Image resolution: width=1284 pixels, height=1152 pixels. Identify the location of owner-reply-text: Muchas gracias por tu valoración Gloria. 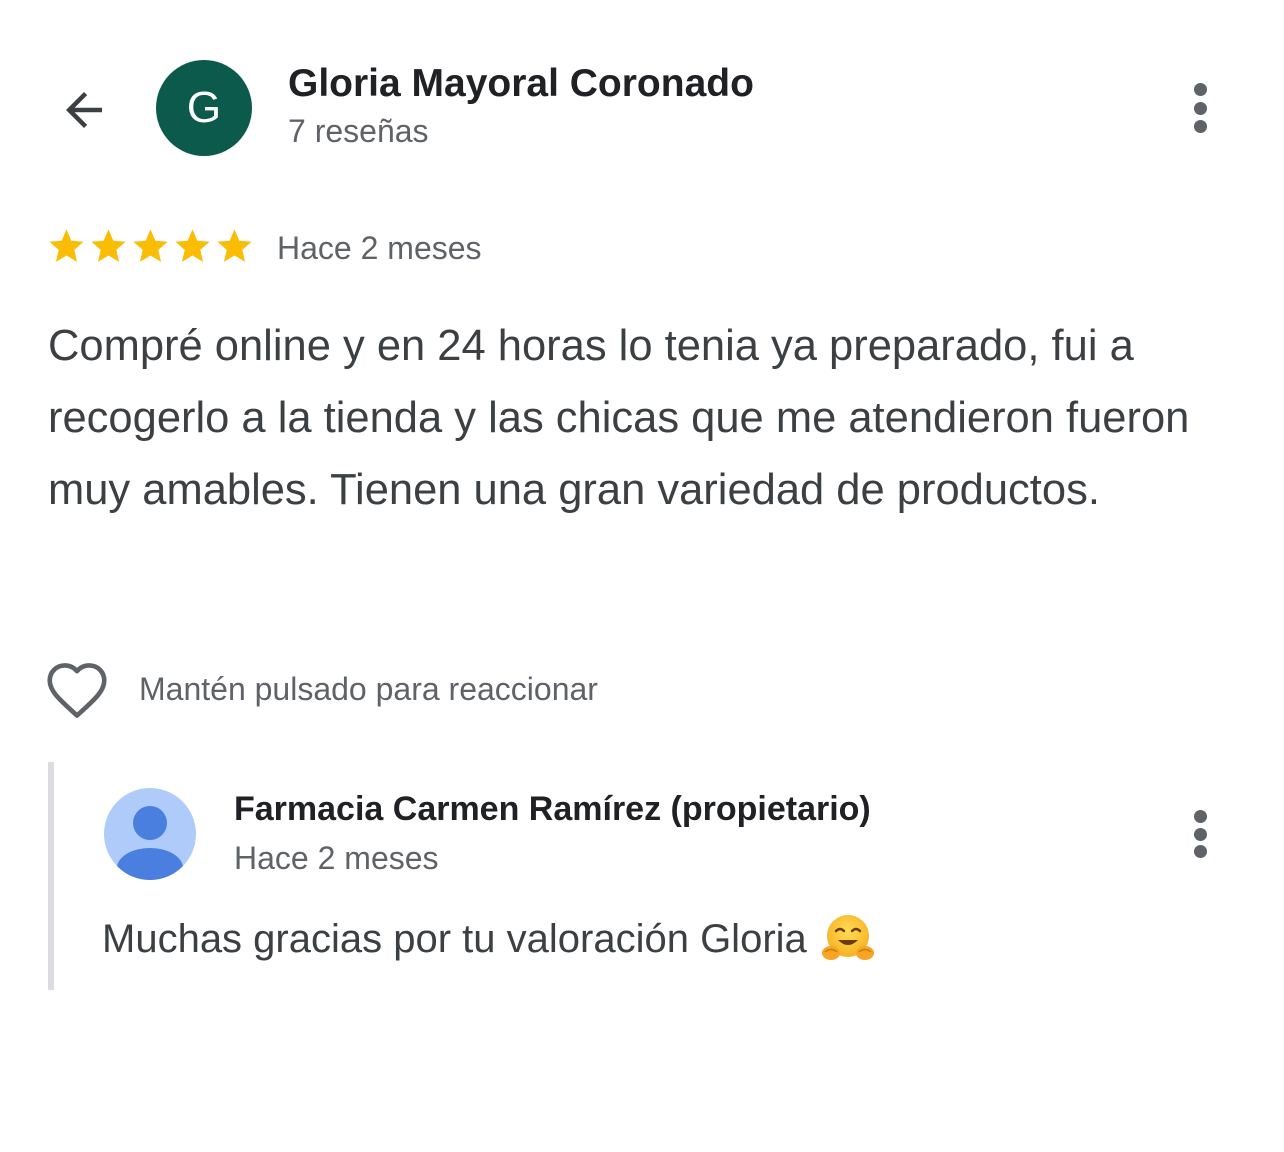
(488, 939).